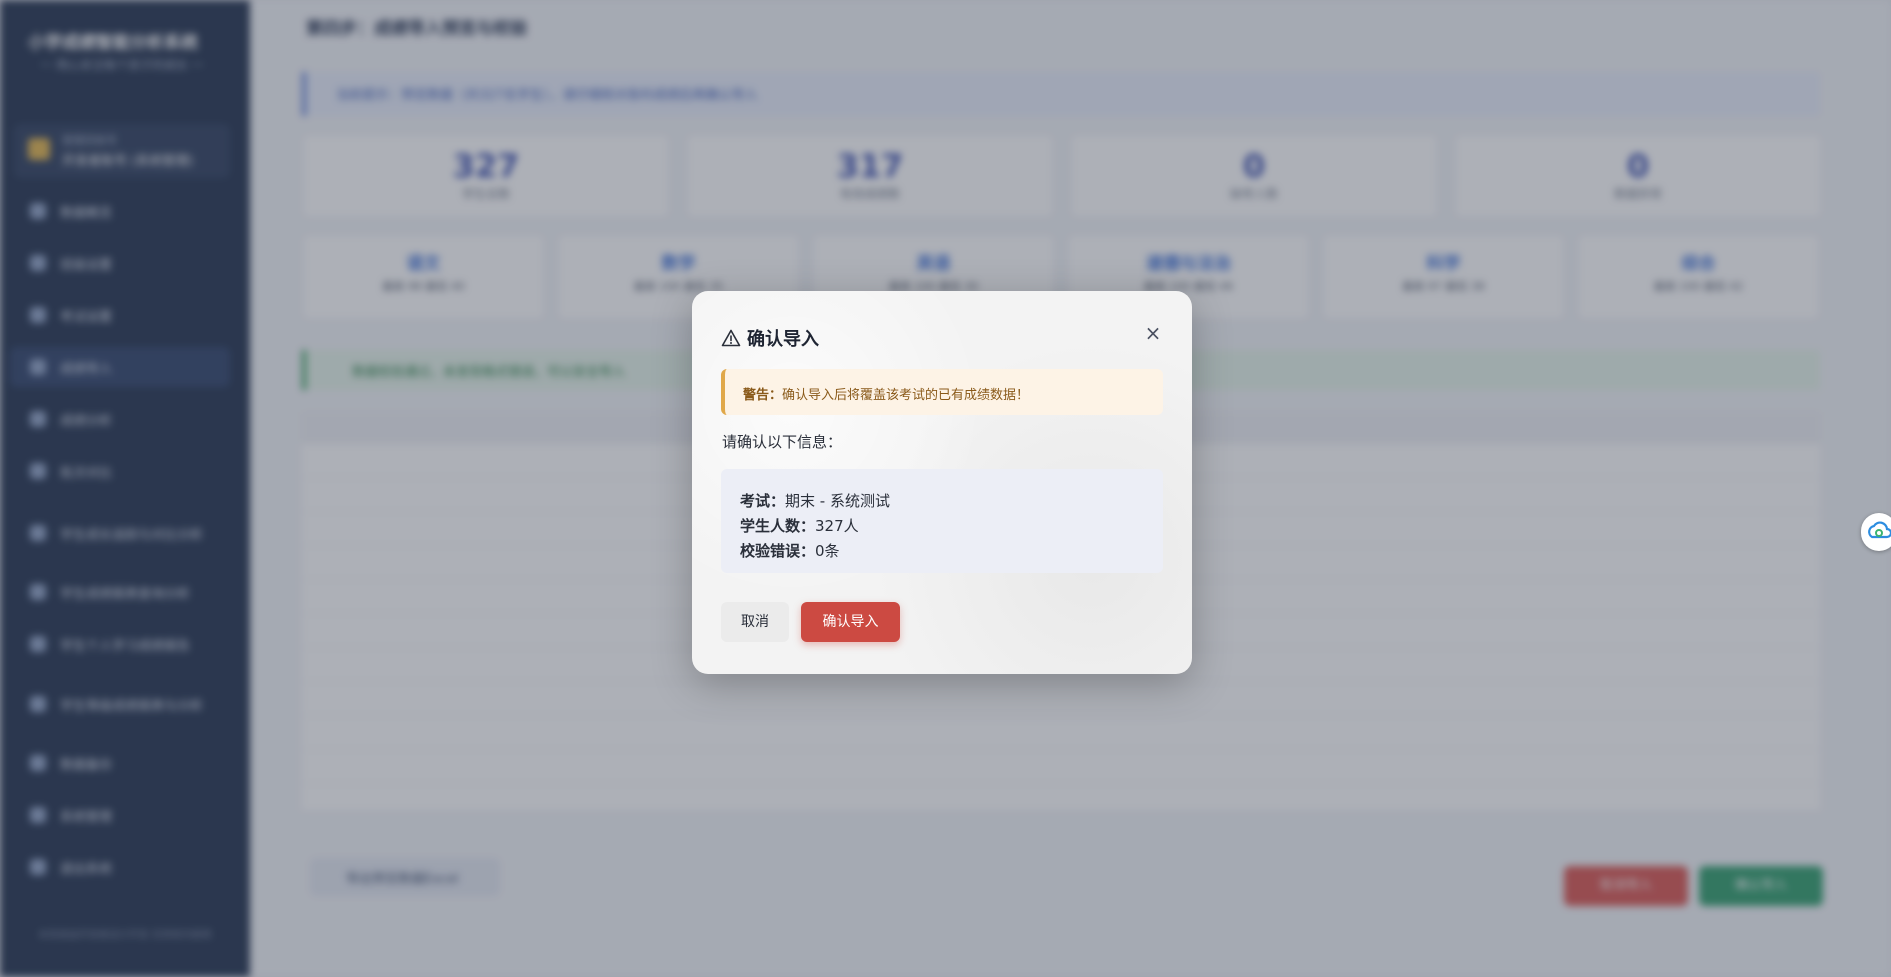  I want to click on warning-alert: 警告：确认导入后将覆盖该考试的已有成绩数据！, so click(942, 392).